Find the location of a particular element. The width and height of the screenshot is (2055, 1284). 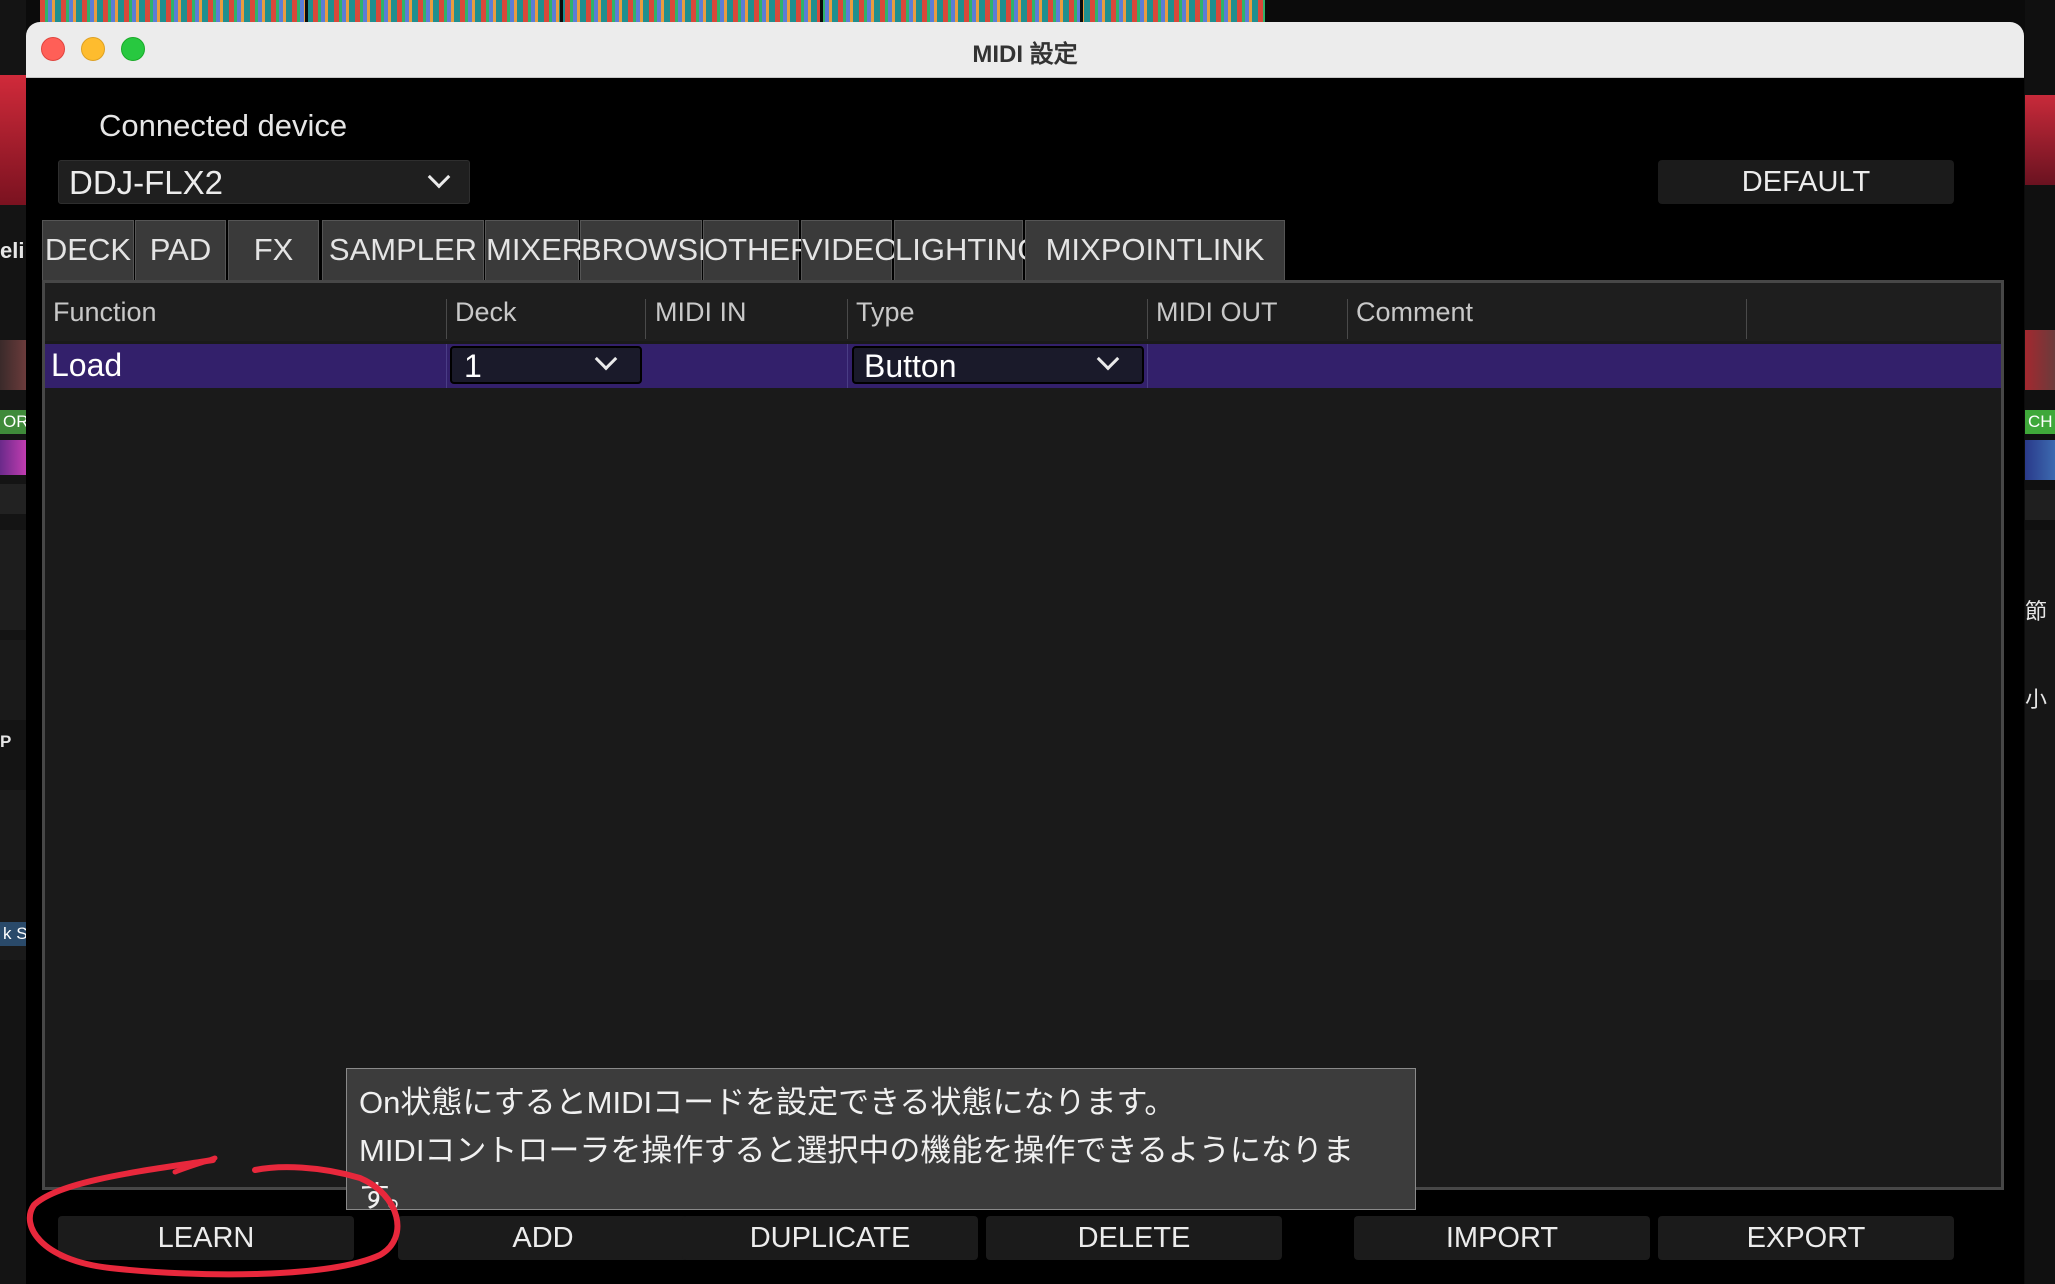

default-button: DEFAULT is located at coordinates (1806, 182).